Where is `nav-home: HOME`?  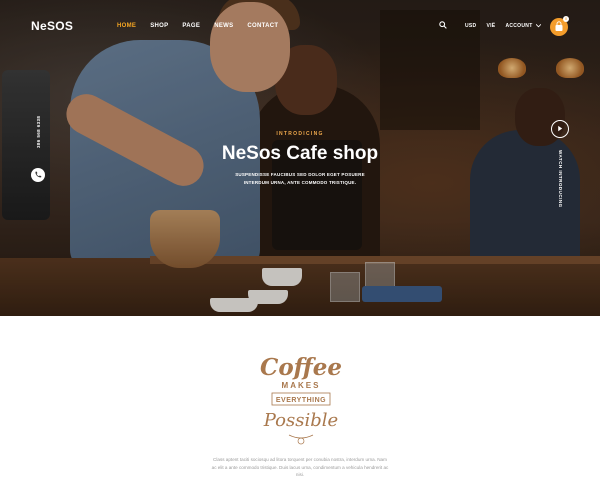
nav-home: HOME is located at coordinates (126, 26).